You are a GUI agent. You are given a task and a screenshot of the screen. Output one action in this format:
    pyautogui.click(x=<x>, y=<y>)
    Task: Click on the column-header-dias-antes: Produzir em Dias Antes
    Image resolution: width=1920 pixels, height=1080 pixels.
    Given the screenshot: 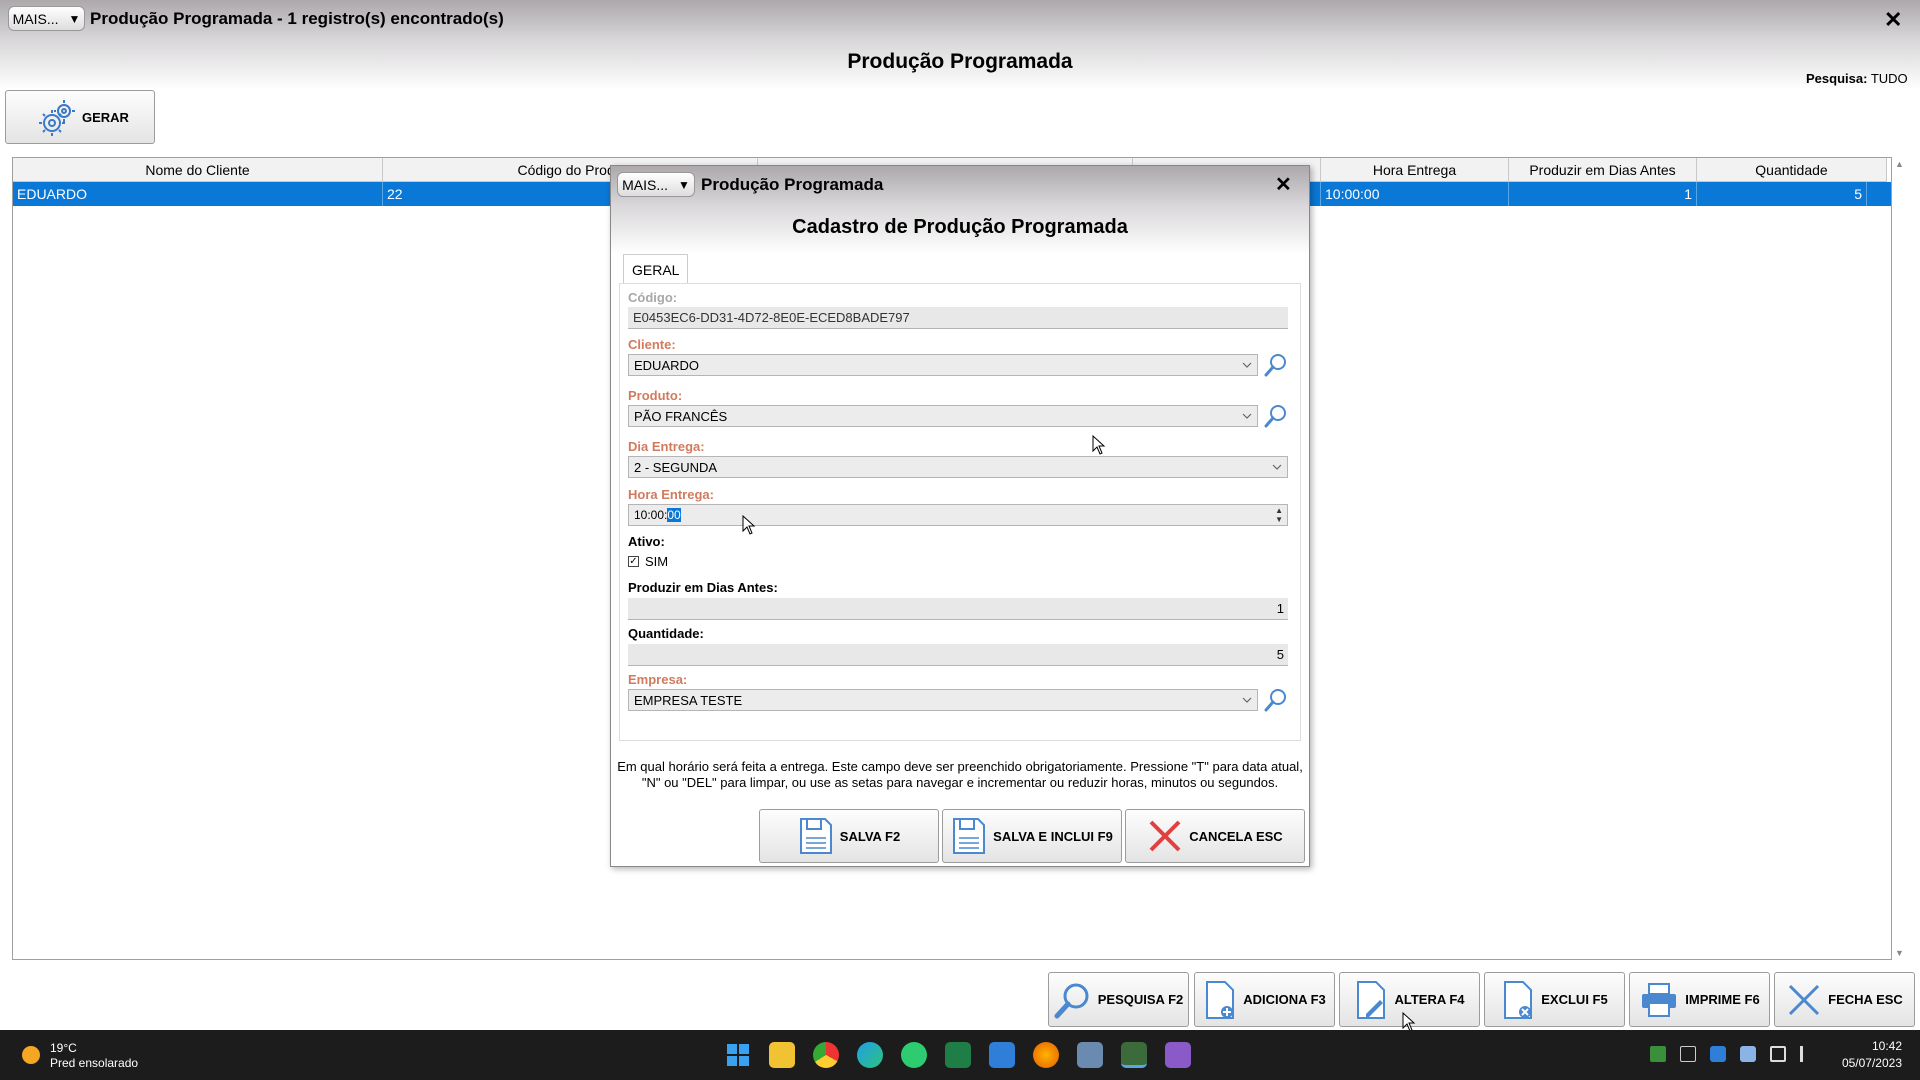 What is the action you would take?
    pyautogui.click(x=1603, y=170)
    